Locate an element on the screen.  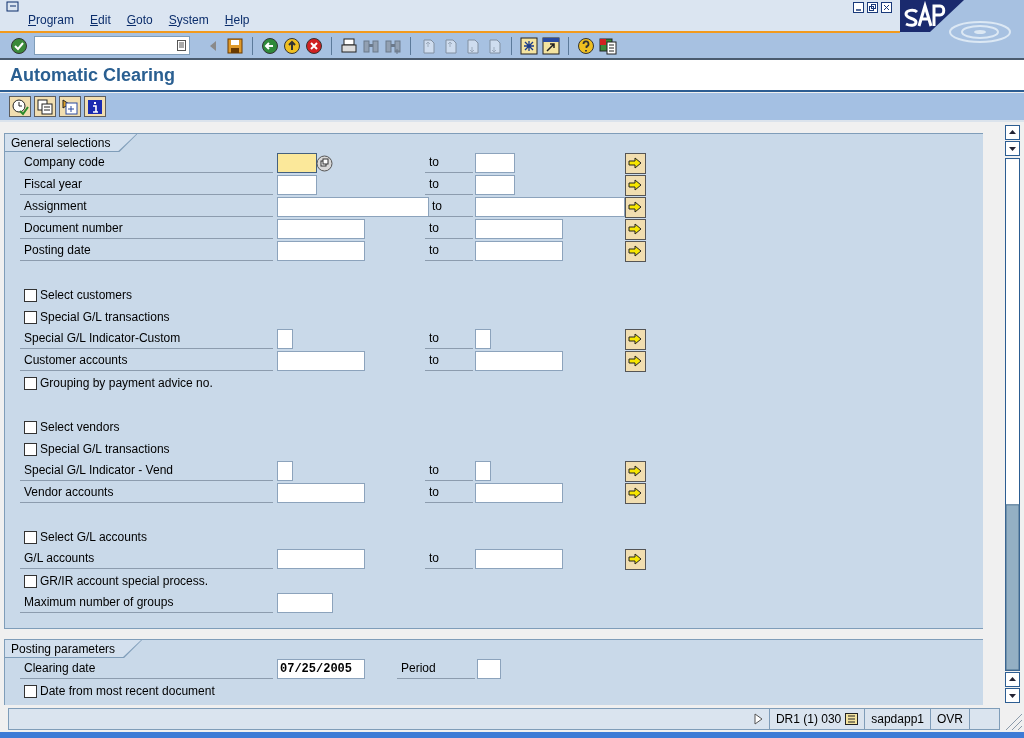
checkbox-option: GR/IR account special process. is located at coordinates (114, 581).